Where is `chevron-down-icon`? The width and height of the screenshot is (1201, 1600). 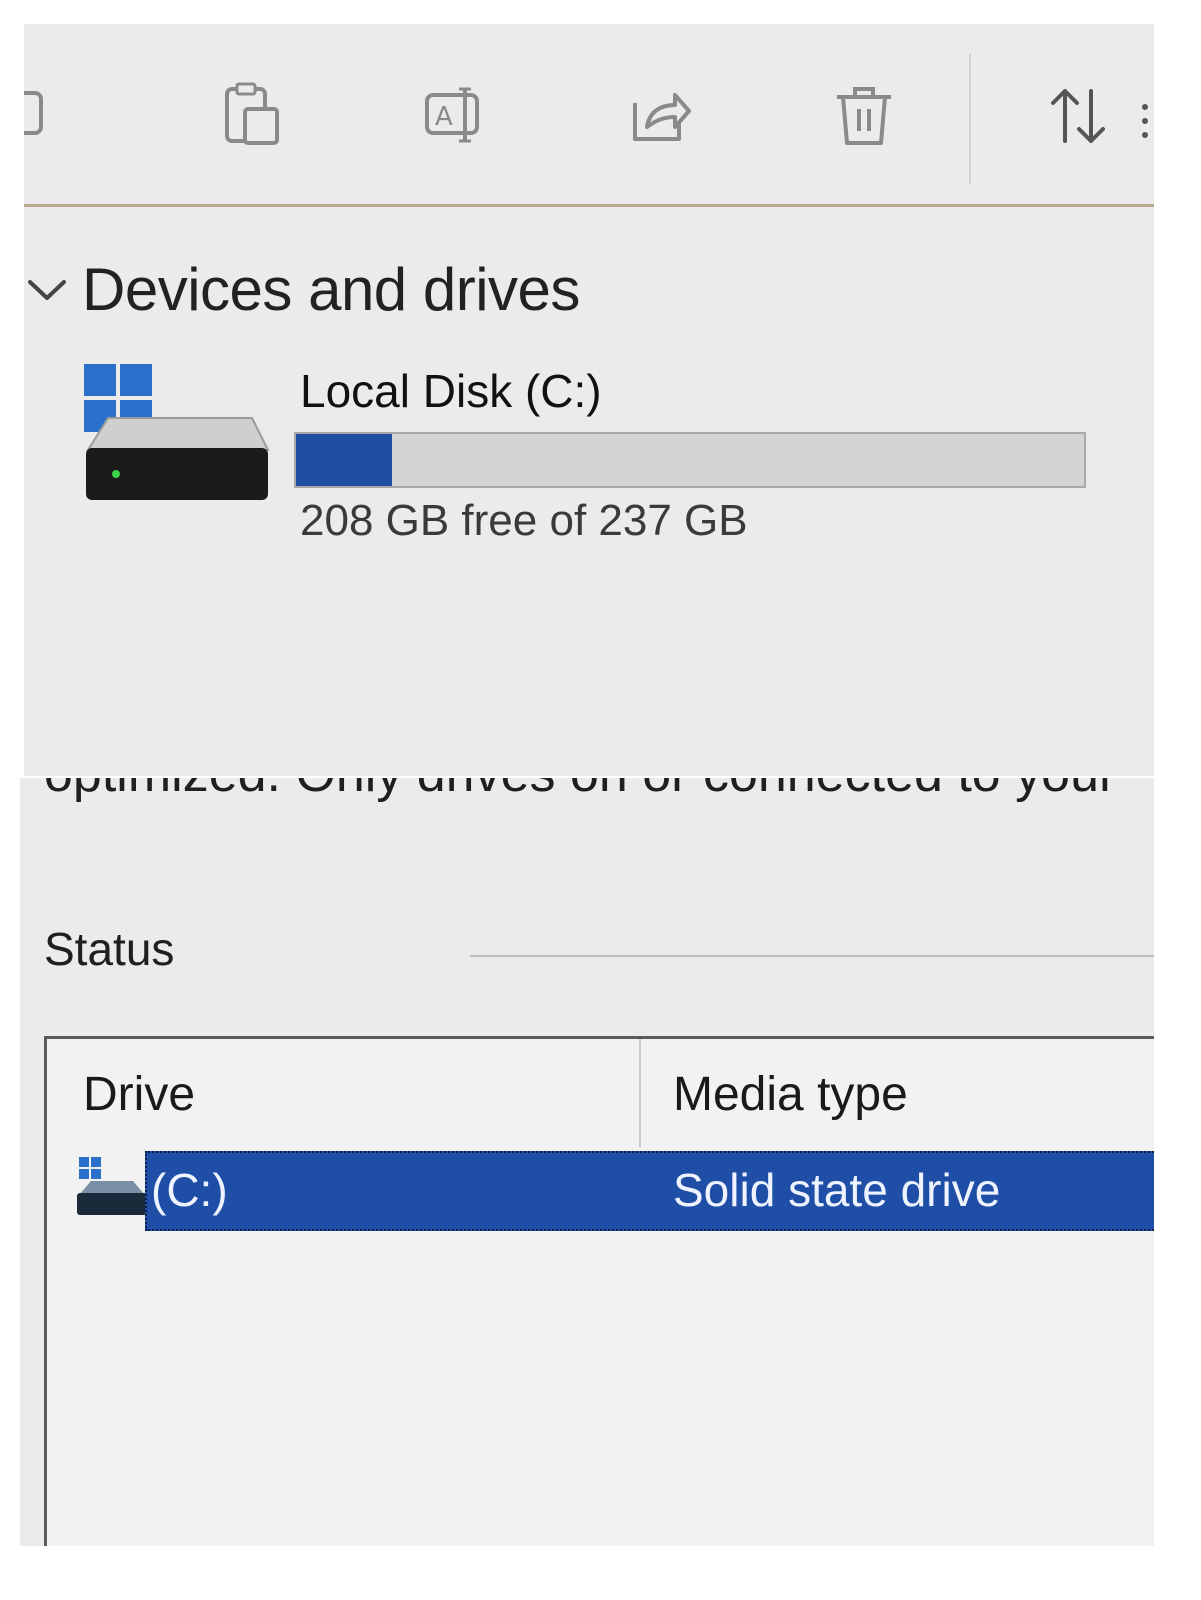 chevron-down-icon is located at coordinates (47, 290).